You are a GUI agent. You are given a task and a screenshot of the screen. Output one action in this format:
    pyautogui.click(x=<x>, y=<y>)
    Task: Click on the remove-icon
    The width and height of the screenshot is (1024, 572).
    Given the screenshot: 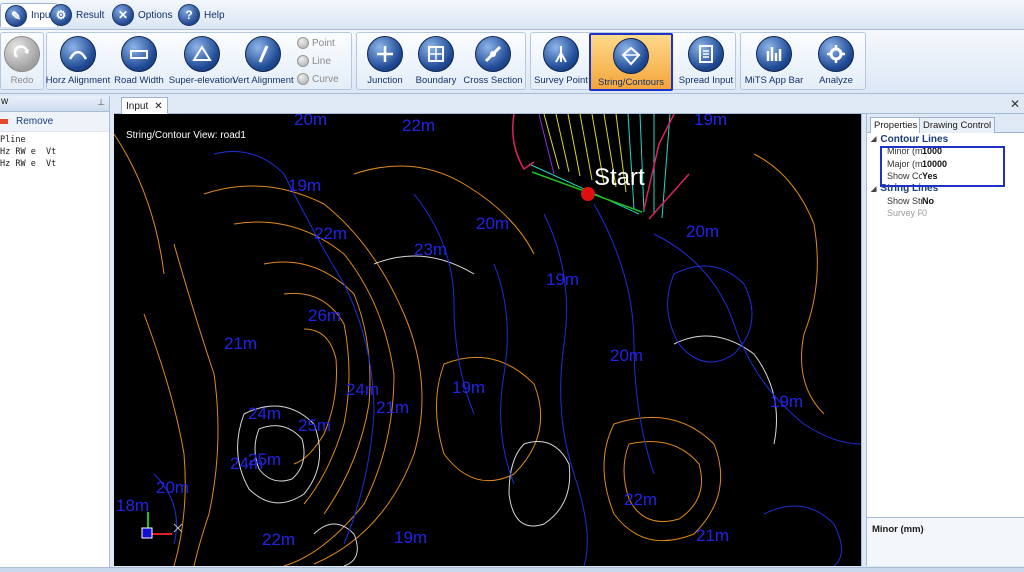 What is the action you would take?
    pyautogui.click(x=4, y=121)
    